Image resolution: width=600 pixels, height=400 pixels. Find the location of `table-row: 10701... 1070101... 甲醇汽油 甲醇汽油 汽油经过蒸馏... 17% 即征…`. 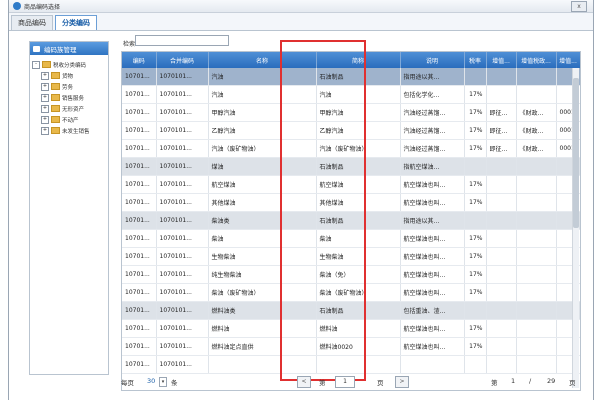

table-row: 10701... 1070101... 甲醇汽油 甲醇汽油 汽油经过蒸馏... 17% 即征… is located at coordinates (351, 112).